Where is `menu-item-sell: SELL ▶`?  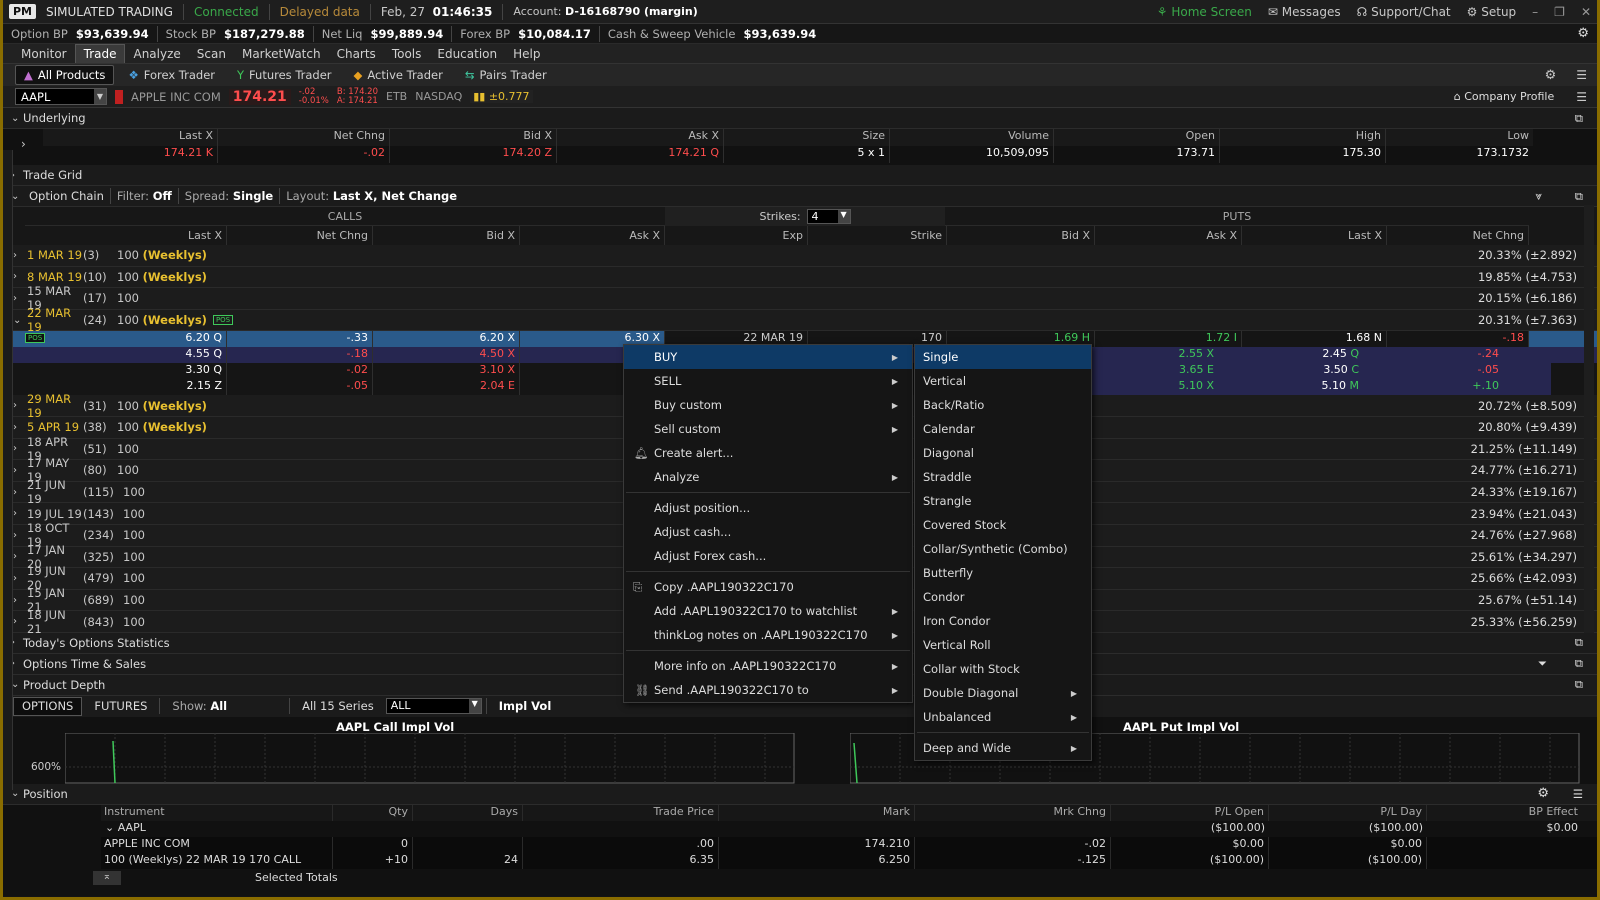
menu-item-sell: SELL ▶ is located at coordinates (768, 381).